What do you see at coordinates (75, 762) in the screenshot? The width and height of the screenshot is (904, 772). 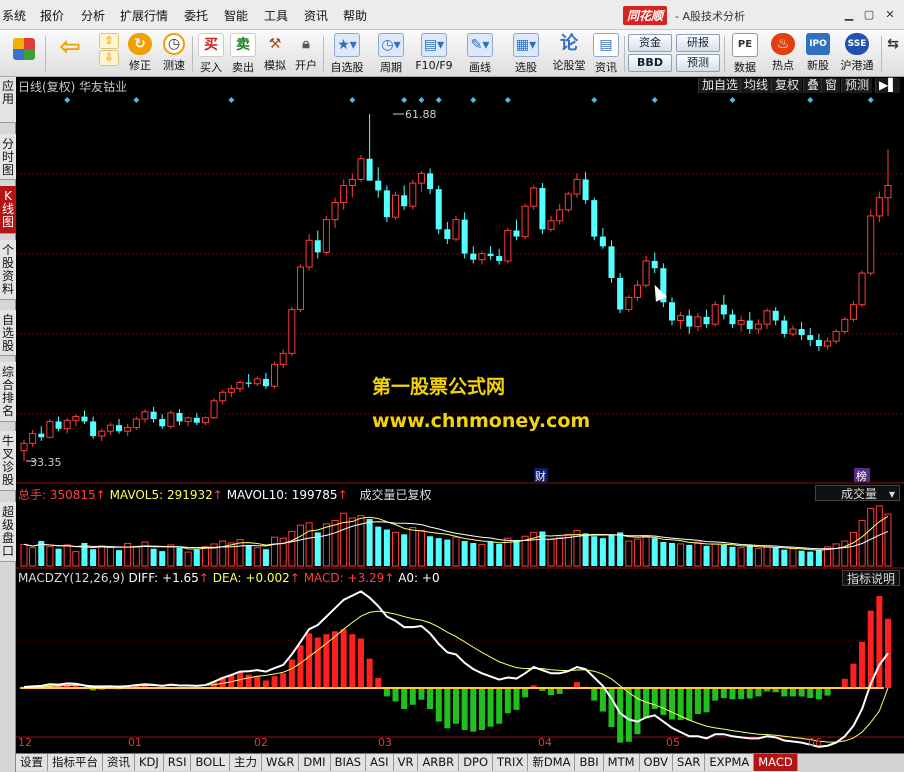 I see `indicator-tab-指标平台: 指标平台` at bounding box center [75, 762].